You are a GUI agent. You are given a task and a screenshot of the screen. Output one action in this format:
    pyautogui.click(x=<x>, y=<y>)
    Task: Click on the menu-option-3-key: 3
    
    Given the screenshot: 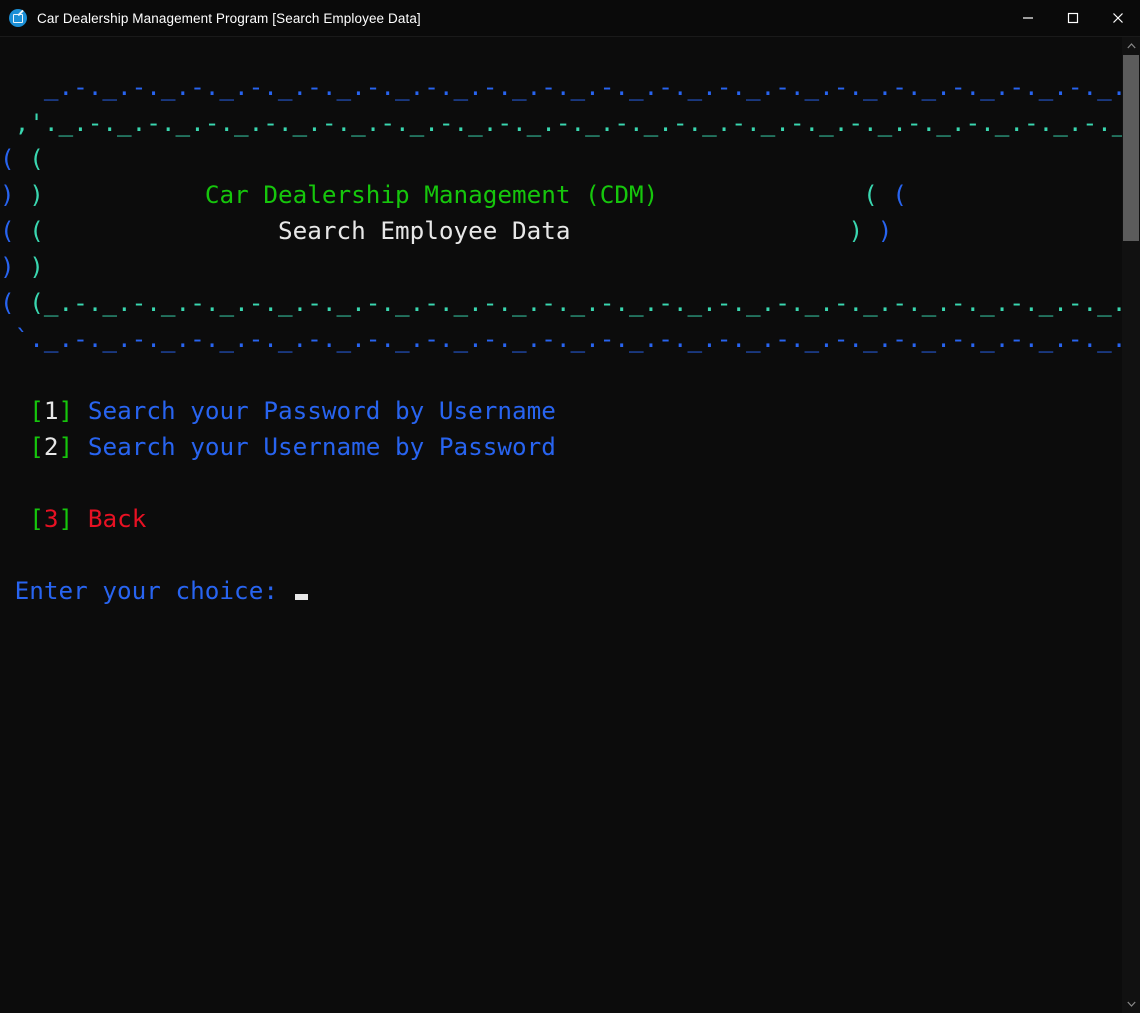 What is the action you would take?
    pyautogui.click(x=51, y=518)
    